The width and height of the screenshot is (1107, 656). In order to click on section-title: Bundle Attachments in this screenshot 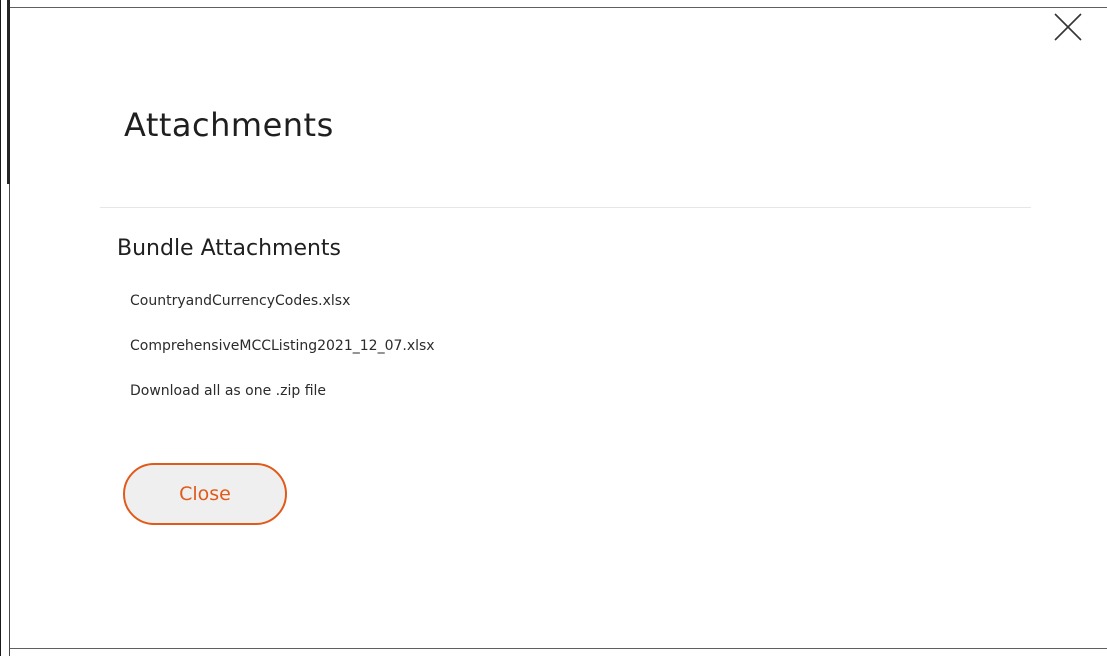, I will do `click(229, 248)`.